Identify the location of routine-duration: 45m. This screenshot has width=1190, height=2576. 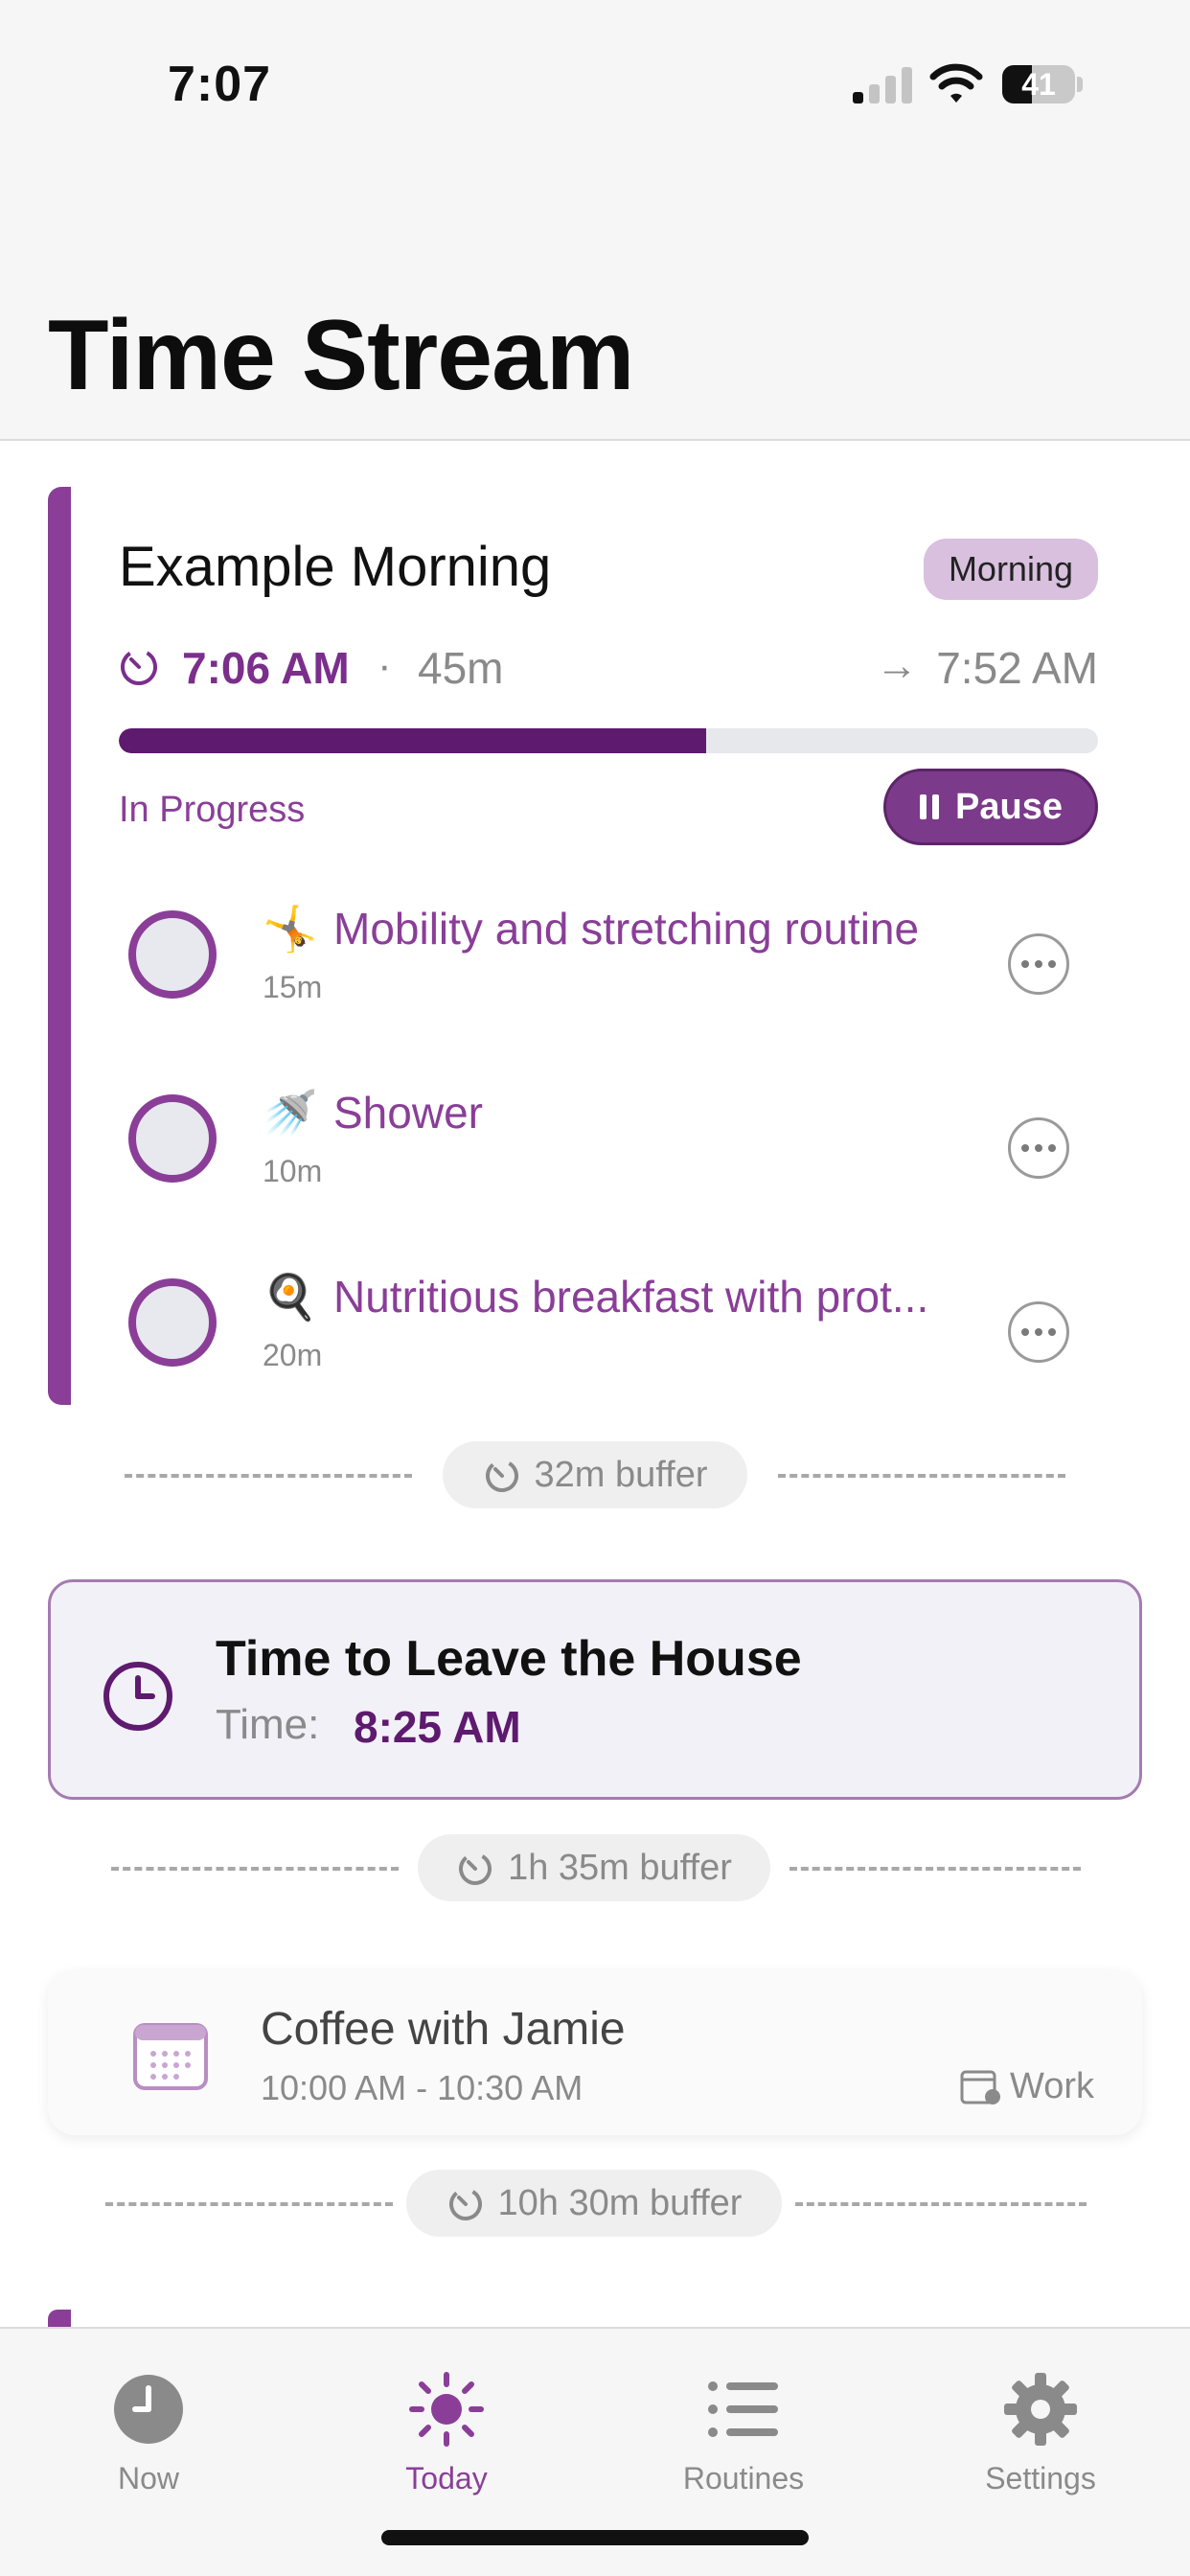
(461, 668).